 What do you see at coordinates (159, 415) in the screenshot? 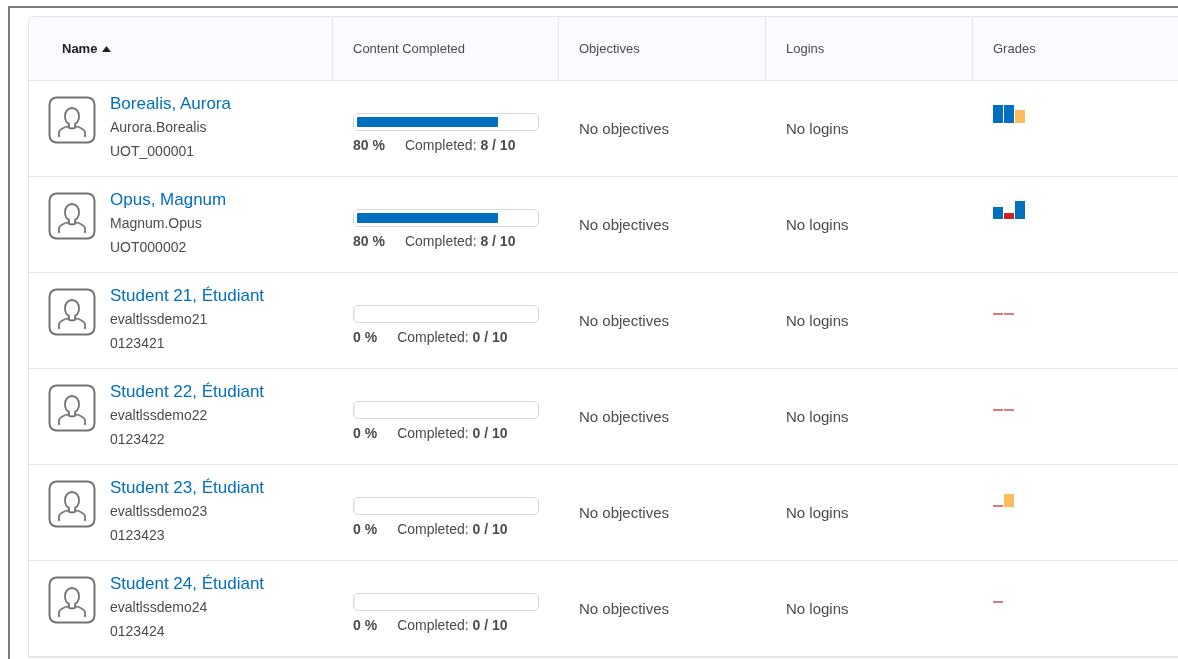
I see `username: evaltlssdemo22` at bounding box center [159, 415].